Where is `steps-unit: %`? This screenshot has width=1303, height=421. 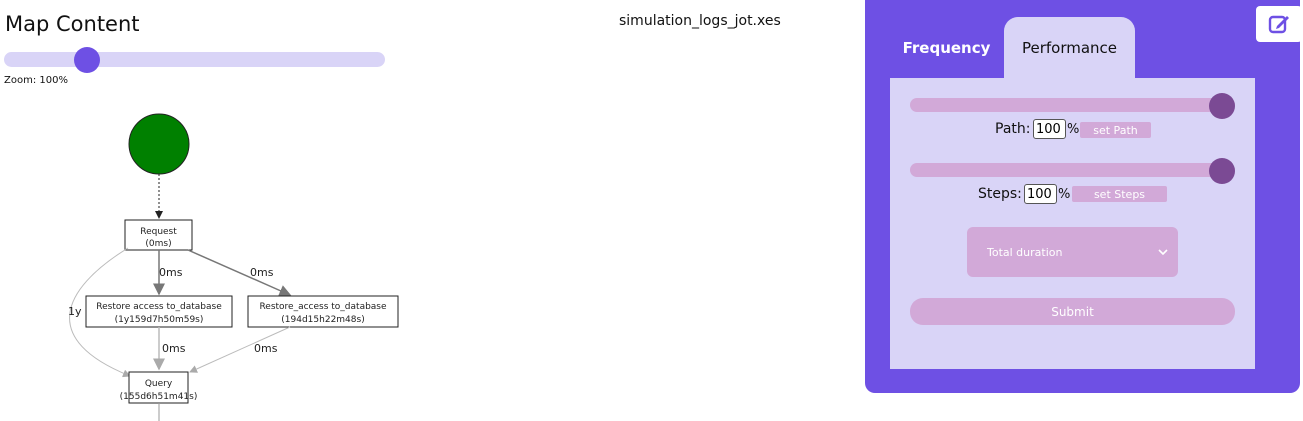
steps-unit: % is located at coordinates (1064, 194).